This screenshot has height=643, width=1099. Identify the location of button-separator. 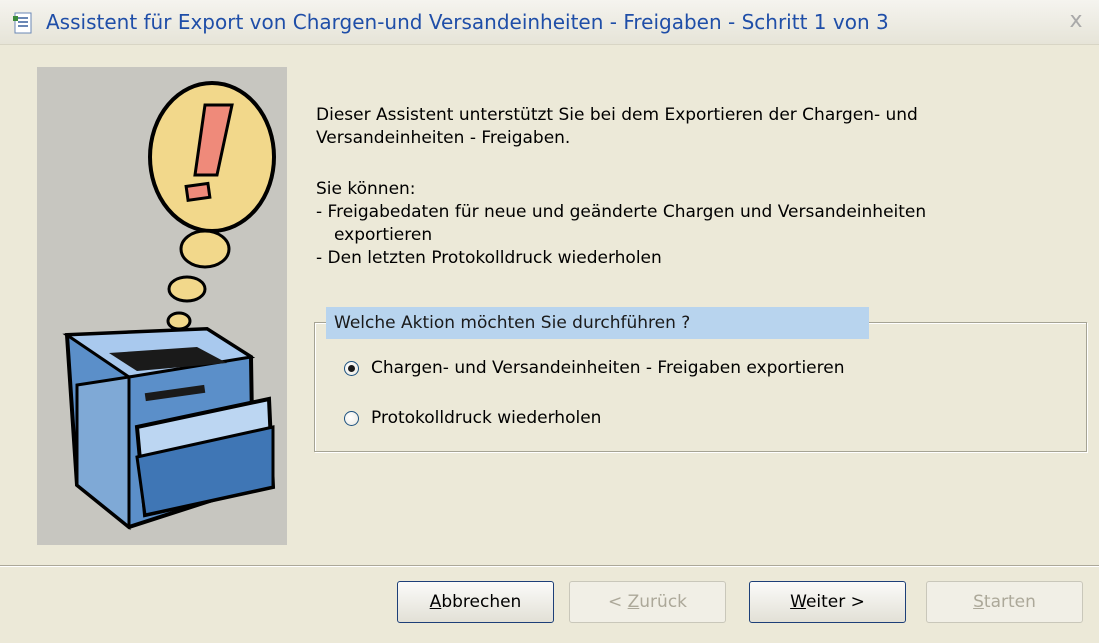
(549, 566).